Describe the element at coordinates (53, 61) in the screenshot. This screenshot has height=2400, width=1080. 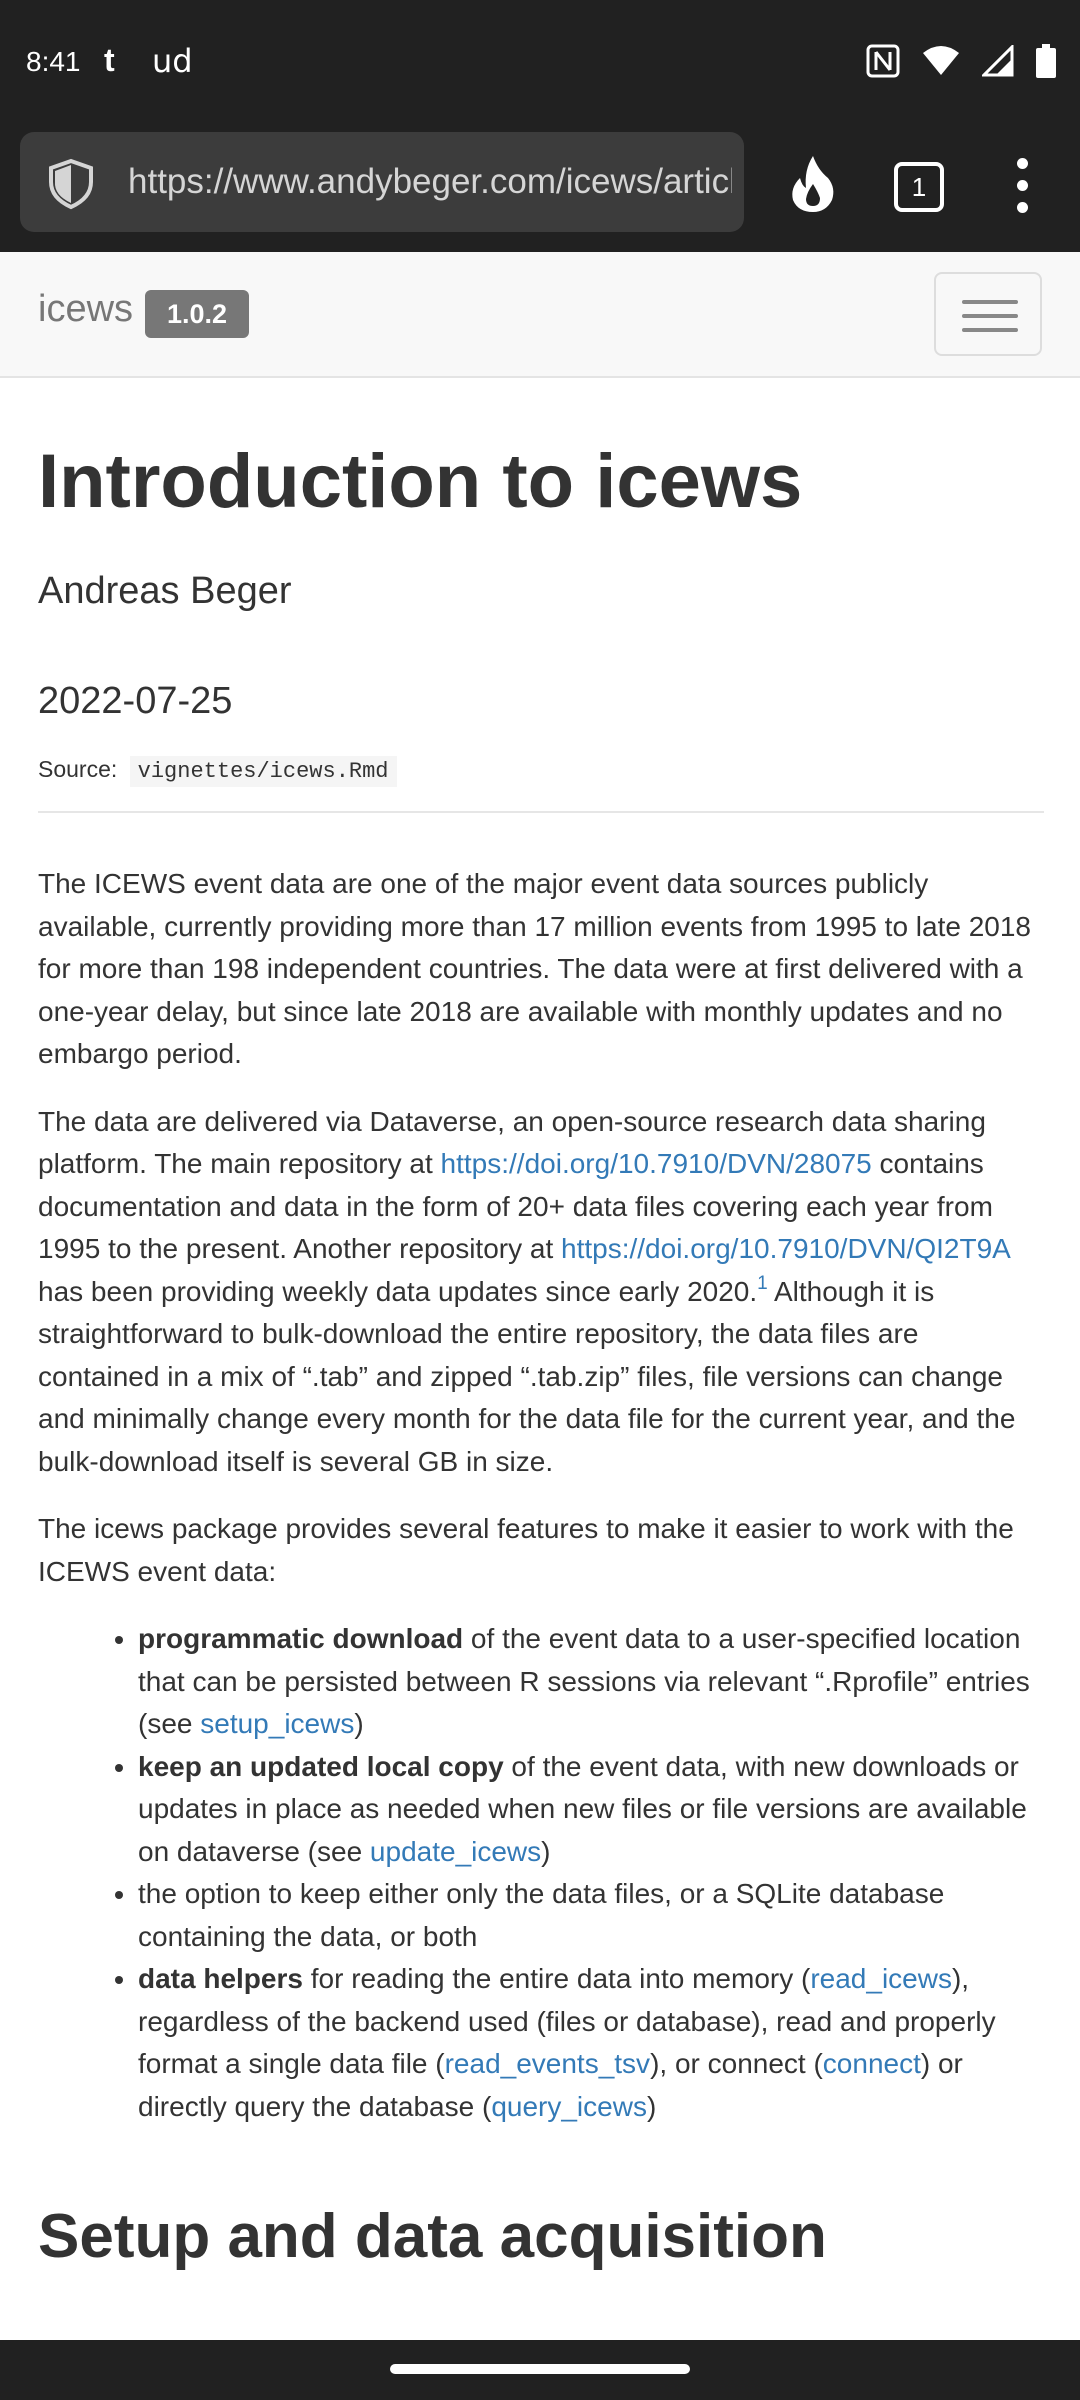
I see `status-time: 8:41` at that location.